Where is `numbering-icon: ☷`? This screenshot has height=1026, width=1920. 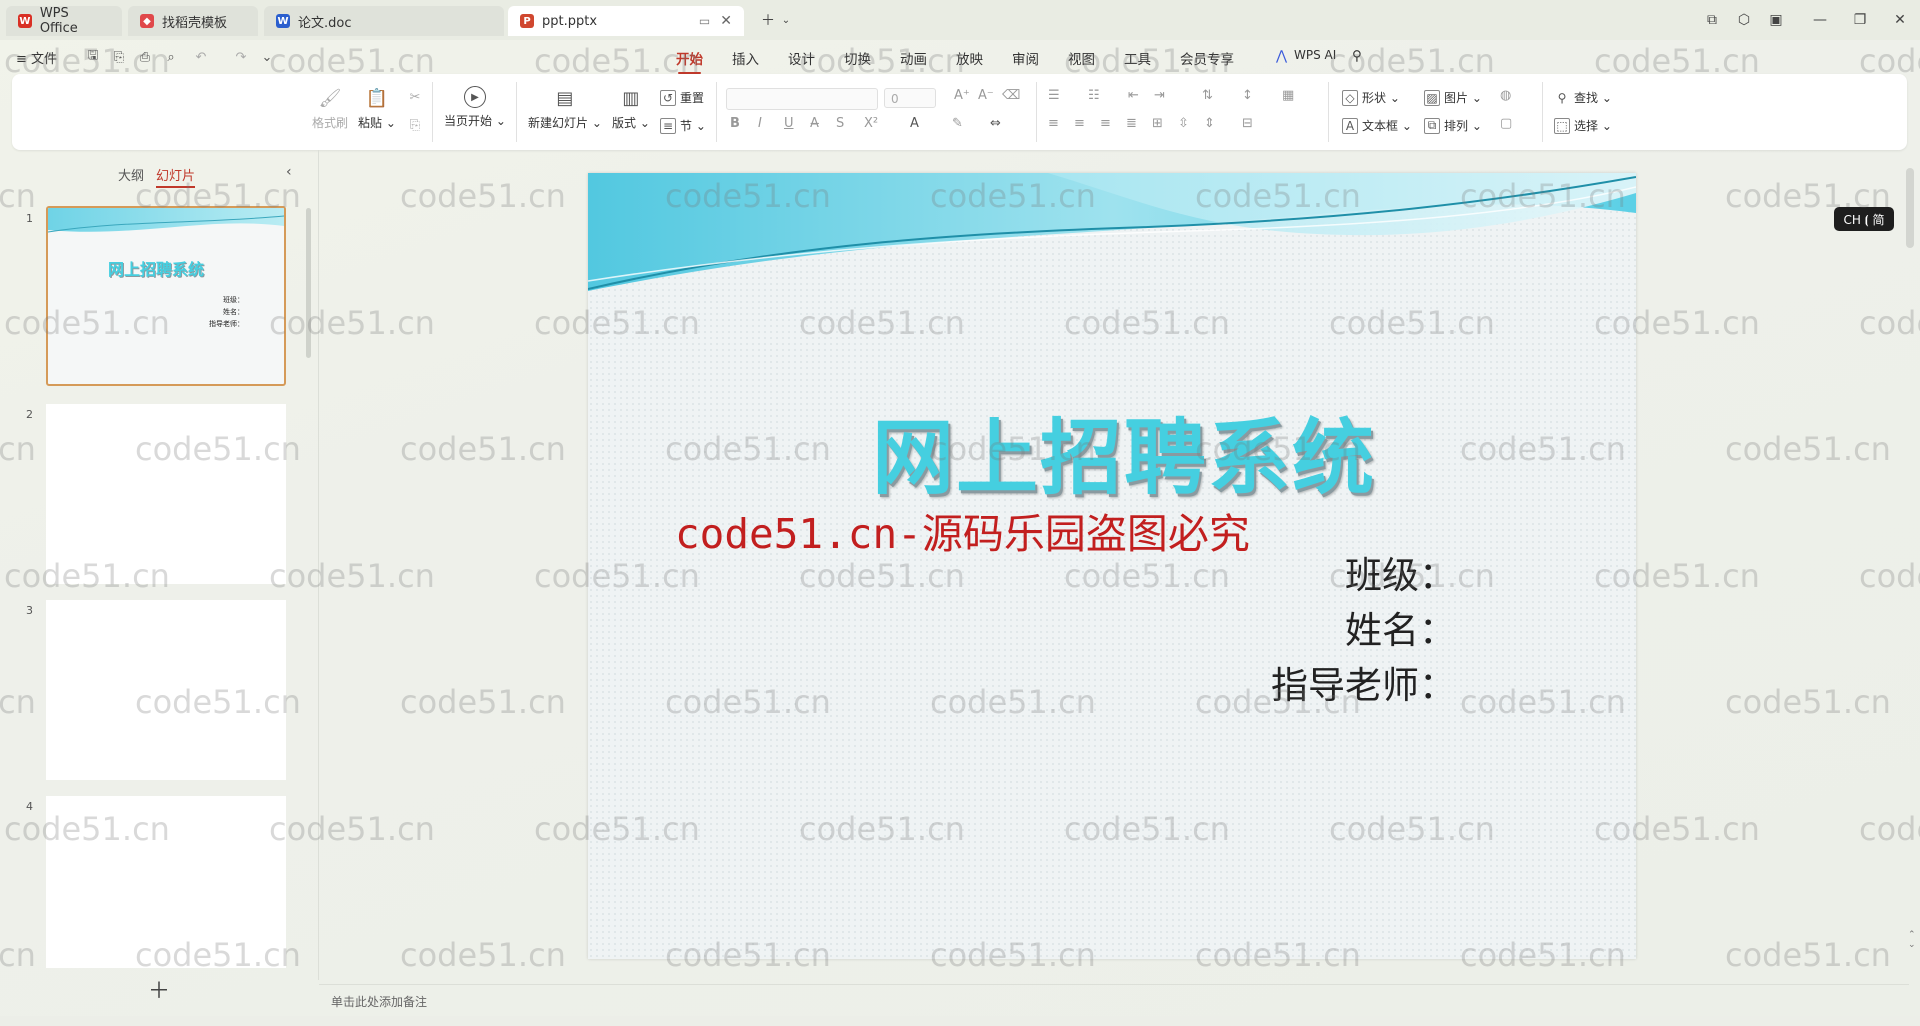 numbering-icon: ☷ is located at coordinates (1094, 95).